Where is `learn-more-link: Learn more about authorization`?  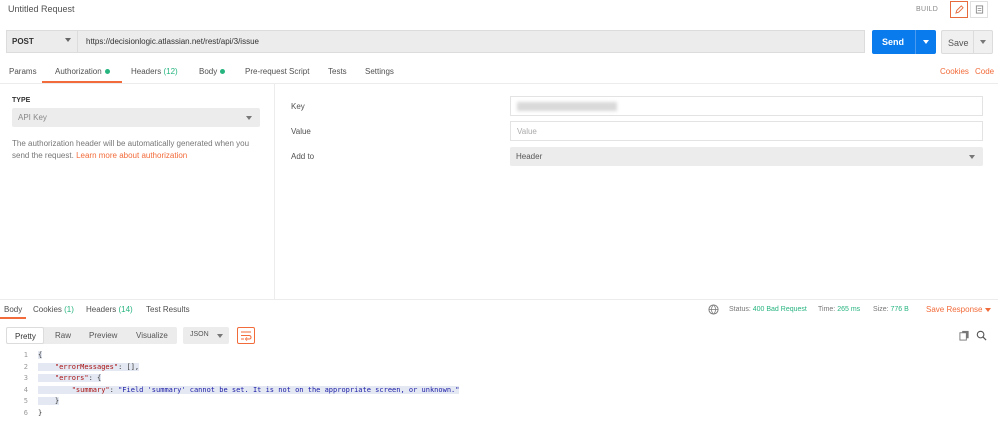
learn-more-link: Learn more about authorization is located at coordinates (131, 155).